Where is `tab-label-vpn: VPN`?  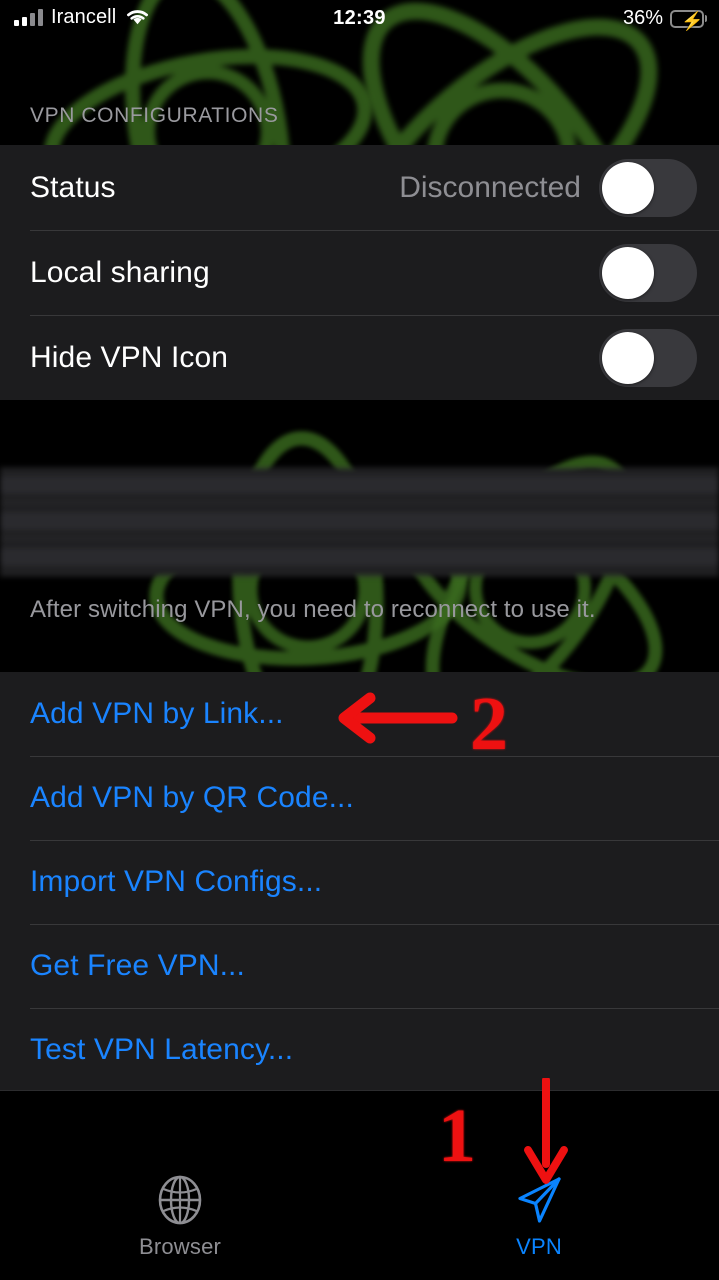
tab-label-vpn: VPN is located at coordinates (539, 1246).